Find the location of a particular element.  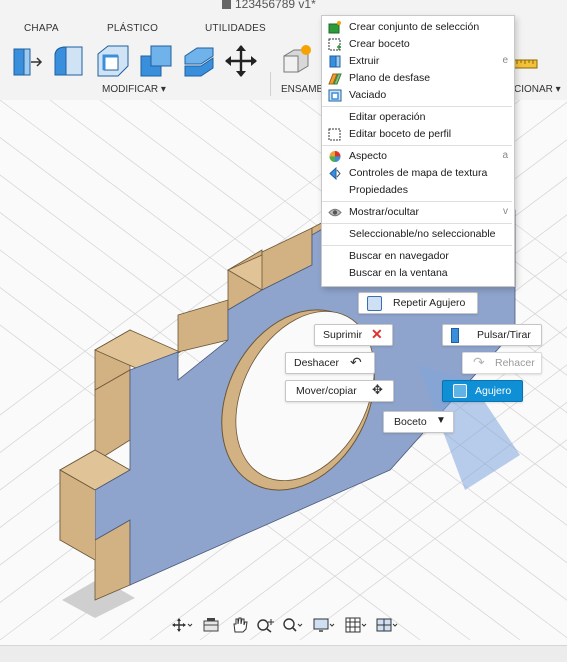

redo-button: ↷ Rehacer is located at coordinates (502, 363).